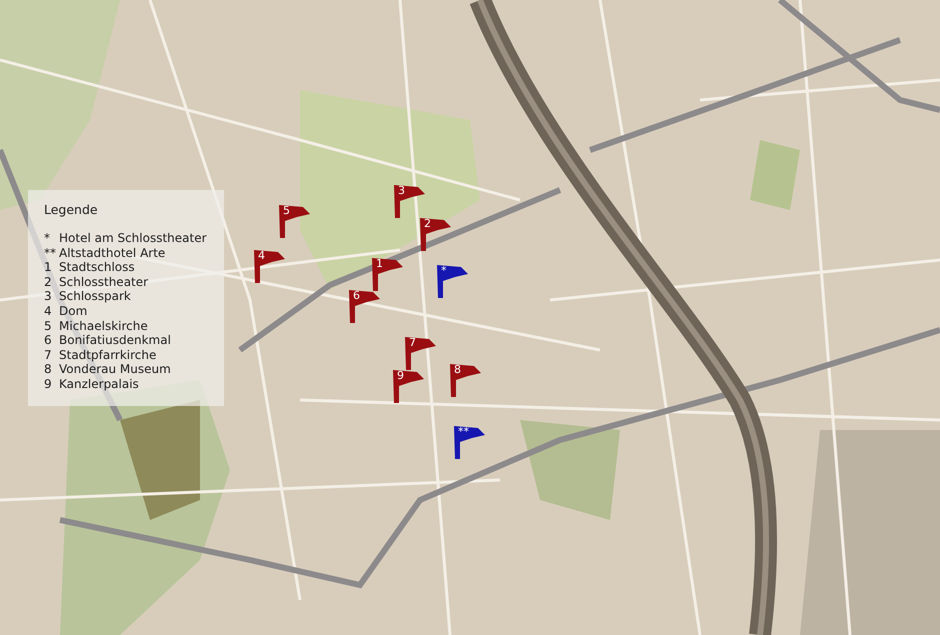  Describe the element at coordinates (112, 253) in the screenshot. I see `legend-entry: Altstadthotel Arte` at that location.